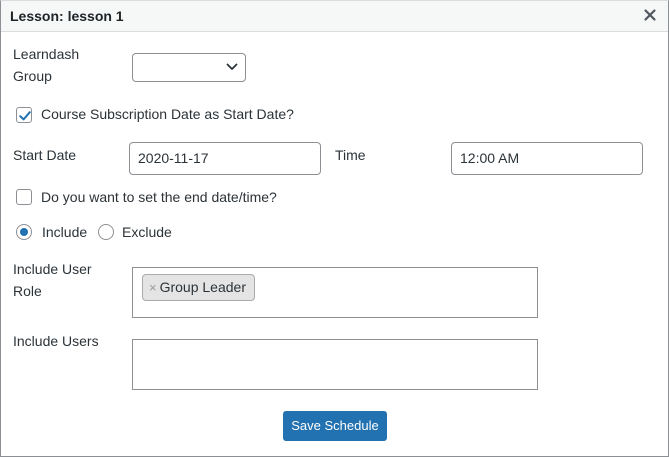 Image resolution: width=669 pixels, height=457 pixels. What do you see at coordinates (202, 287) in the screenshot?
I see `role-tag-label: Group Leader` at bounding box center [202, 287].